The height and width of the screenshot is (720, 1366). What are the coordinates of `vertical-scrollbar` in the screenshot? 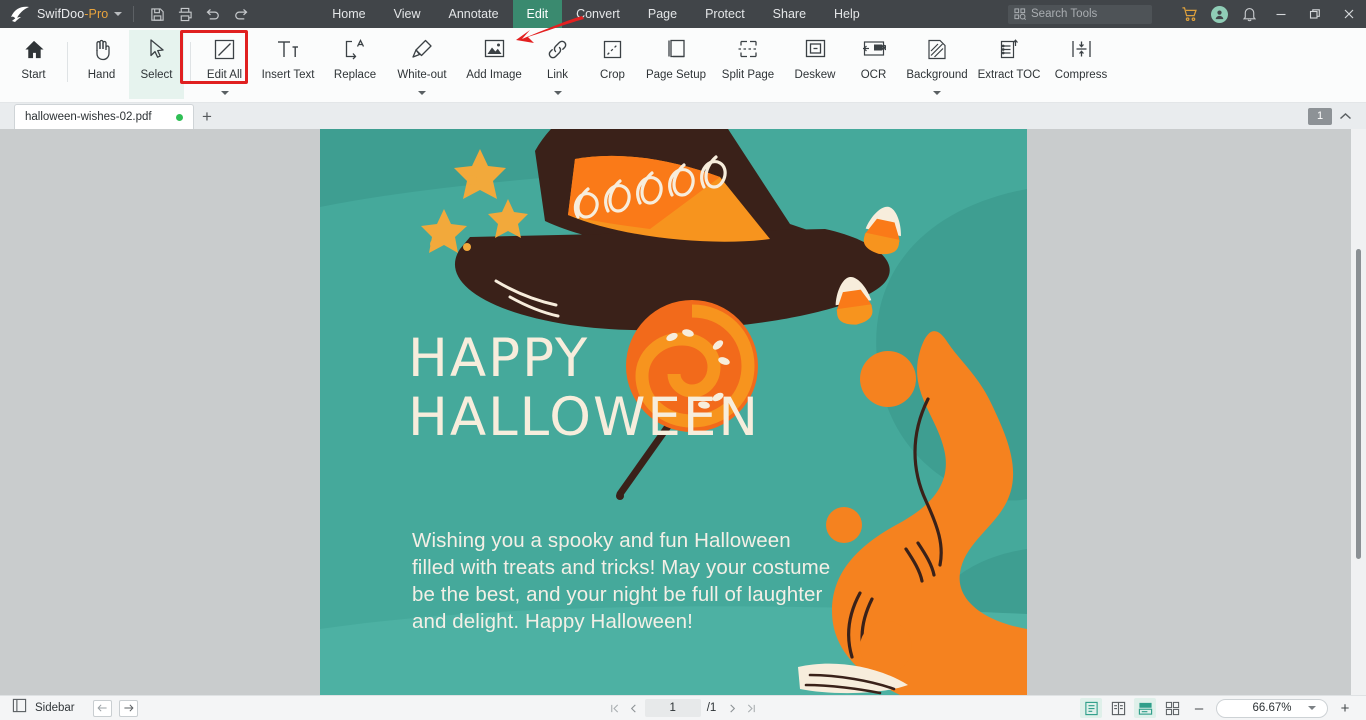 It's located at (1358, 412).